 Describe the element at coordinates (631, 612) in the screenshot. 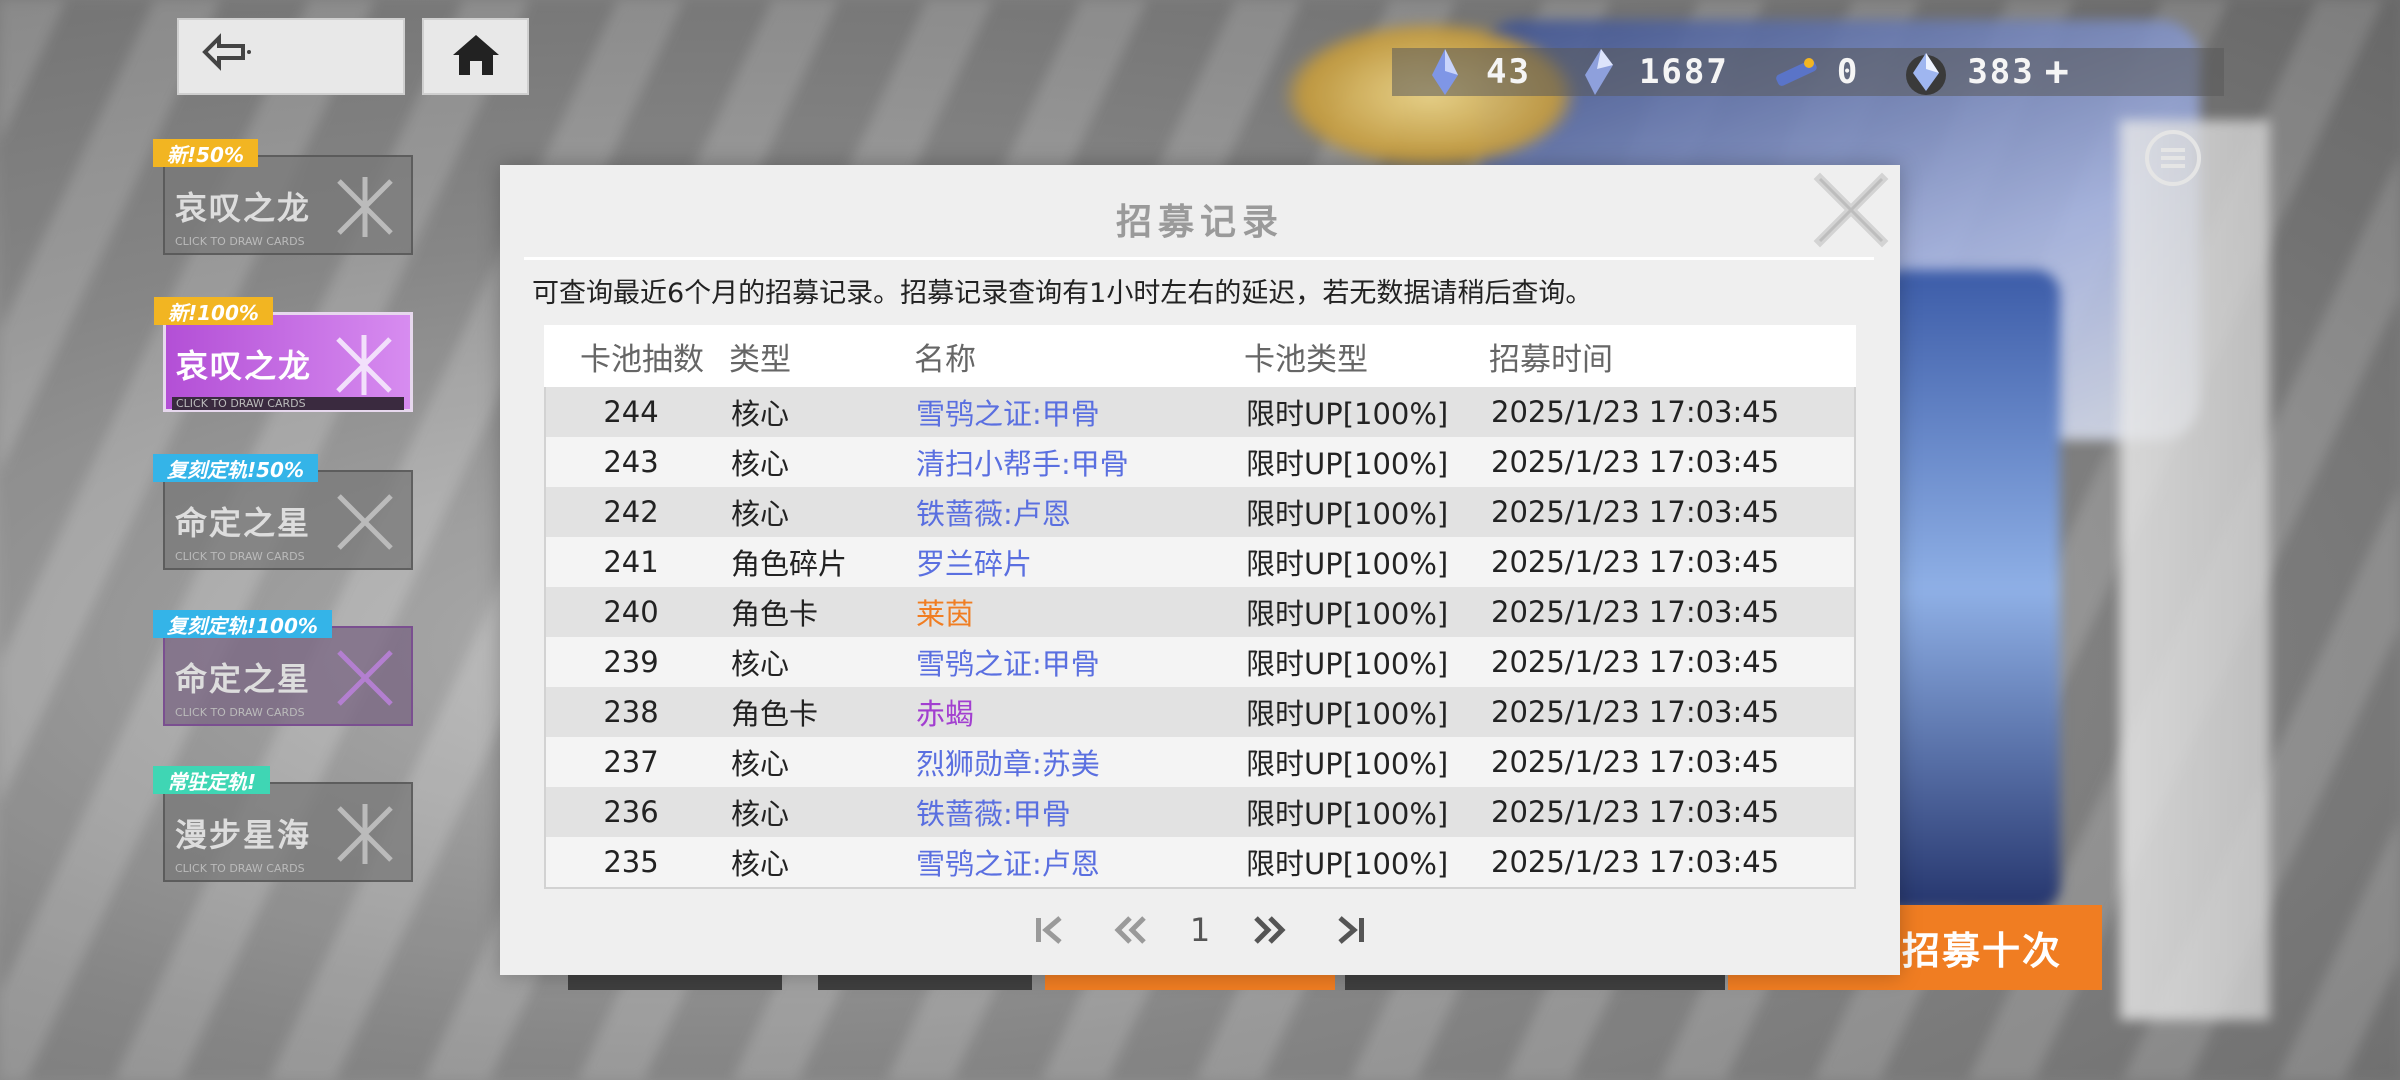

I see `cell-num: 240` at that location.